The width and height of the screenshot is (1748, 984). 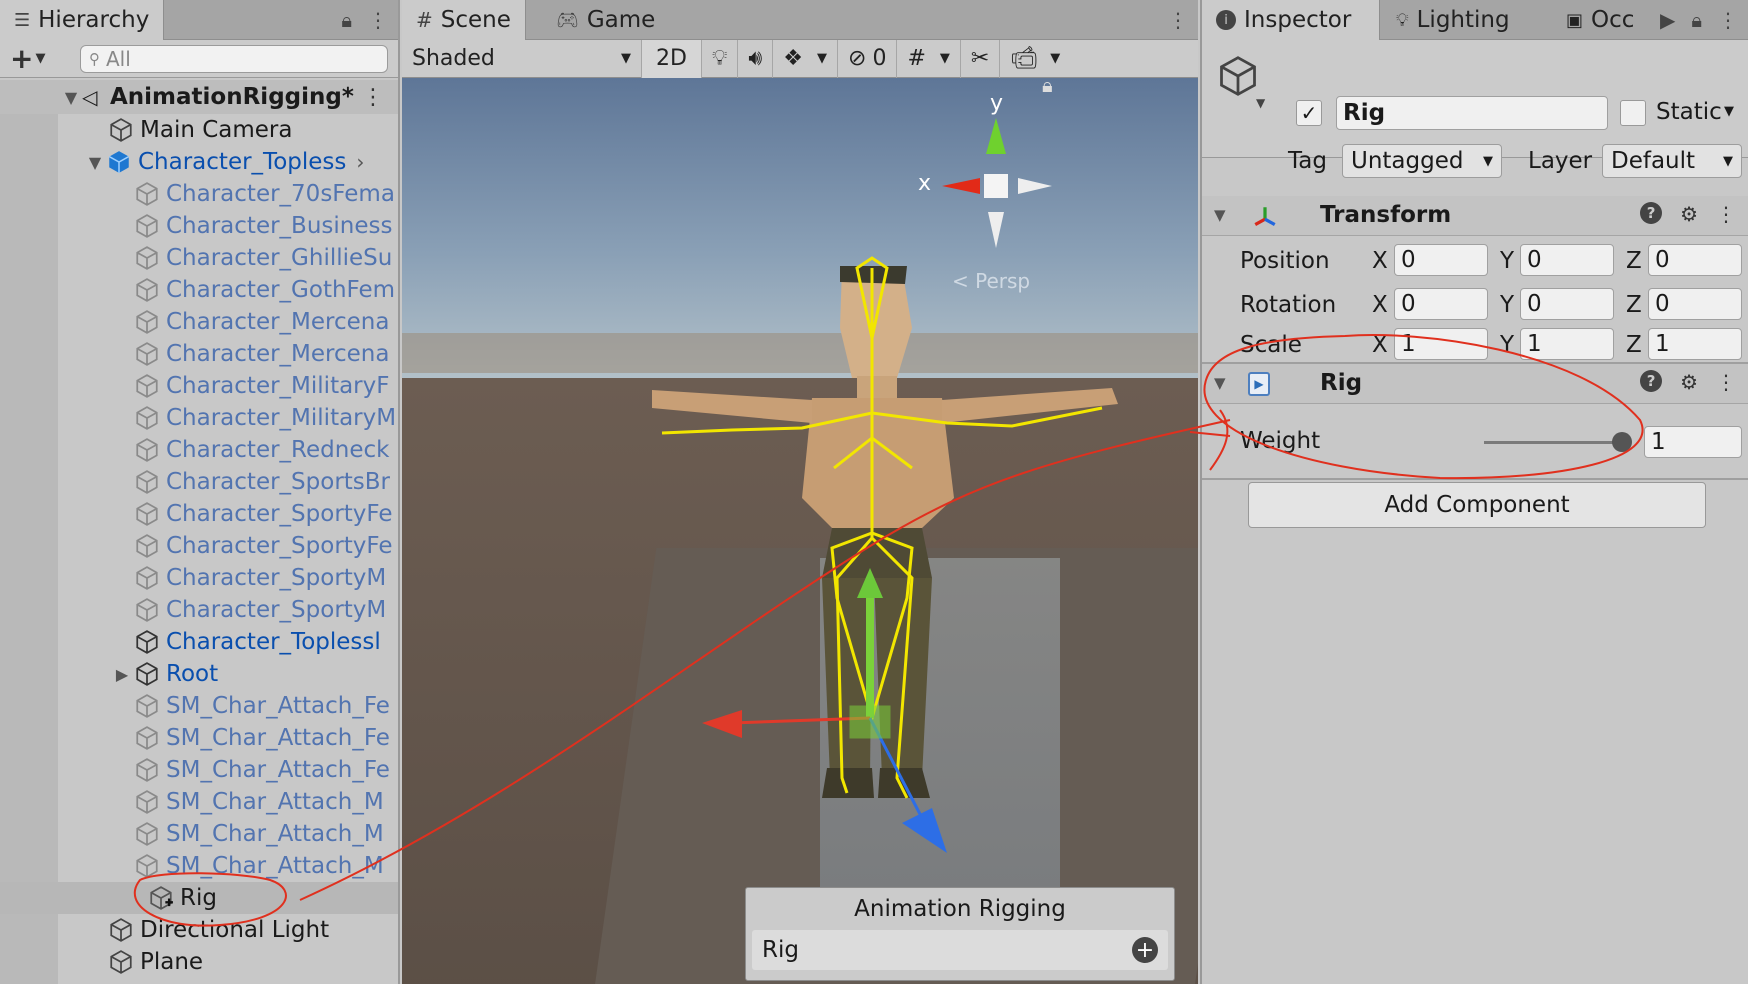 What do you see at coordinates (82, 20) in the screenshot?
I see `tab-hierarchy: ☰ Hierarchy` at bounding box center [82, 20].